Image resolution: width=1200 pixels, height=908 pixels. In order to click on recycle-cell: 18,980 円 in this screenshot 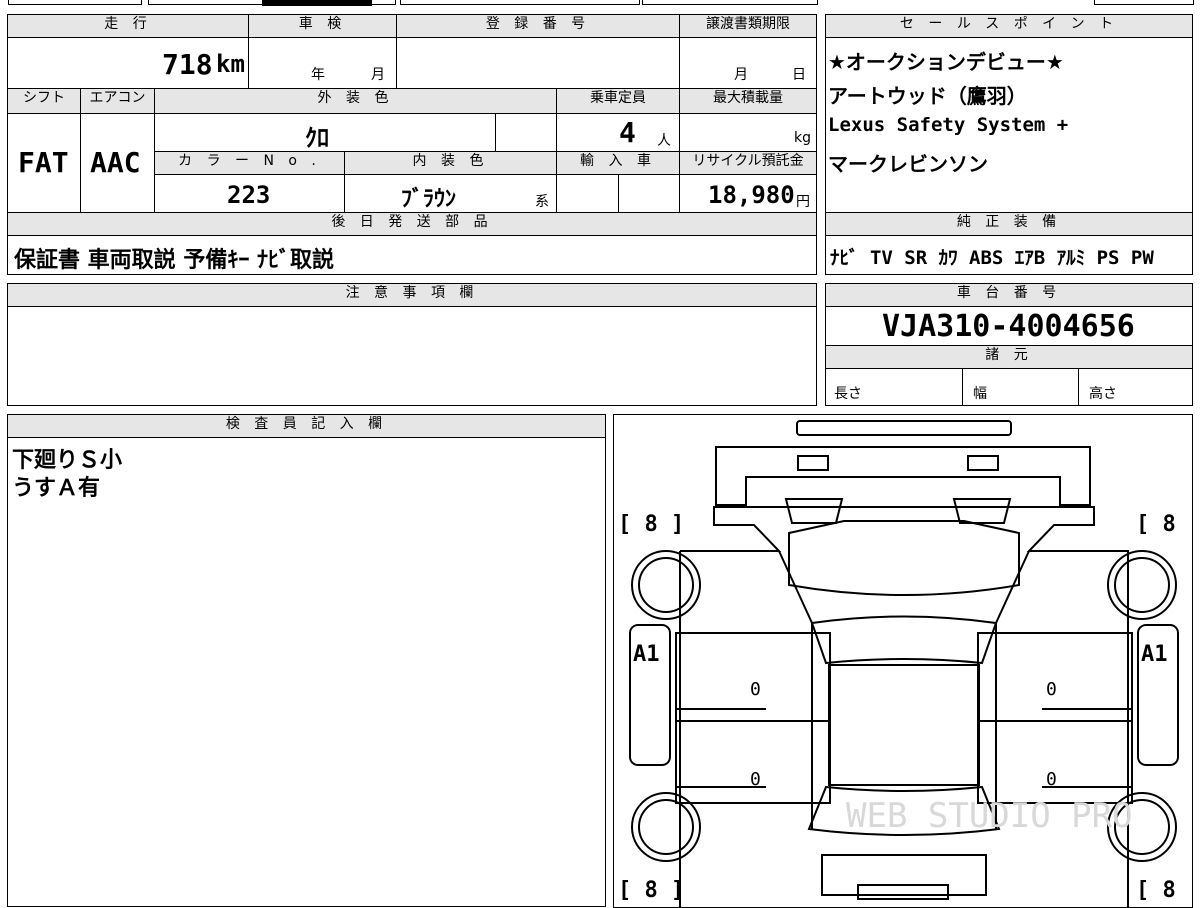, I will do `click(748, 193)`.